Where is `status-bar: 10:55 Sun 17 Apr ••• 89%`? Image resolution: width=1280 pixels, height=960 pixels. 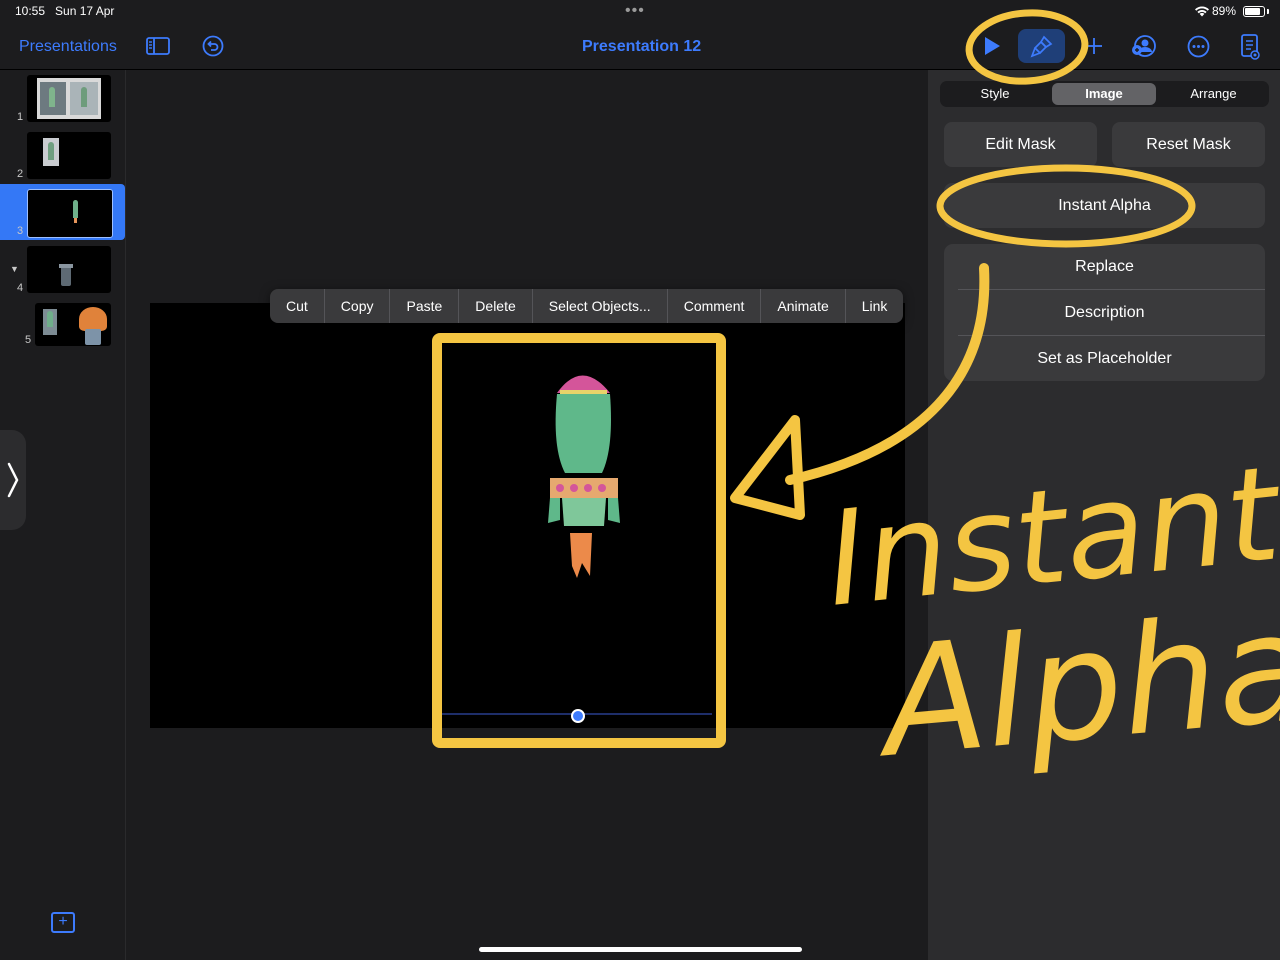
status-bar: 10:55 Sun 17 Apr ••• 89% is located at coordinates (640, 12).